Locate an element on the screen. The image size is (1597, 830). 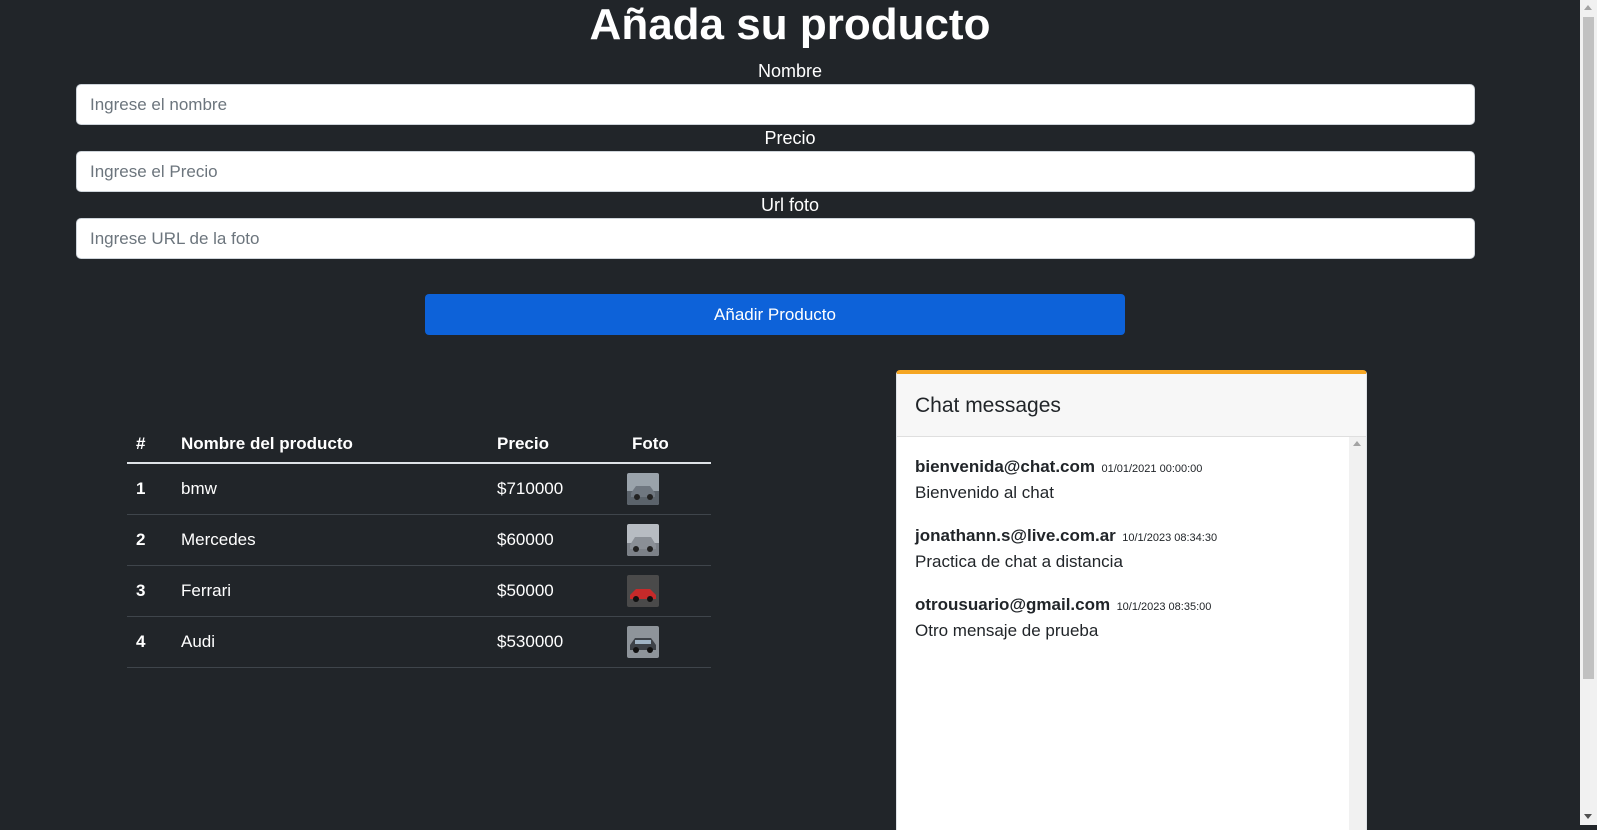
table-row: 2 Mercedes $60000 is located at coordinates (419, 540).